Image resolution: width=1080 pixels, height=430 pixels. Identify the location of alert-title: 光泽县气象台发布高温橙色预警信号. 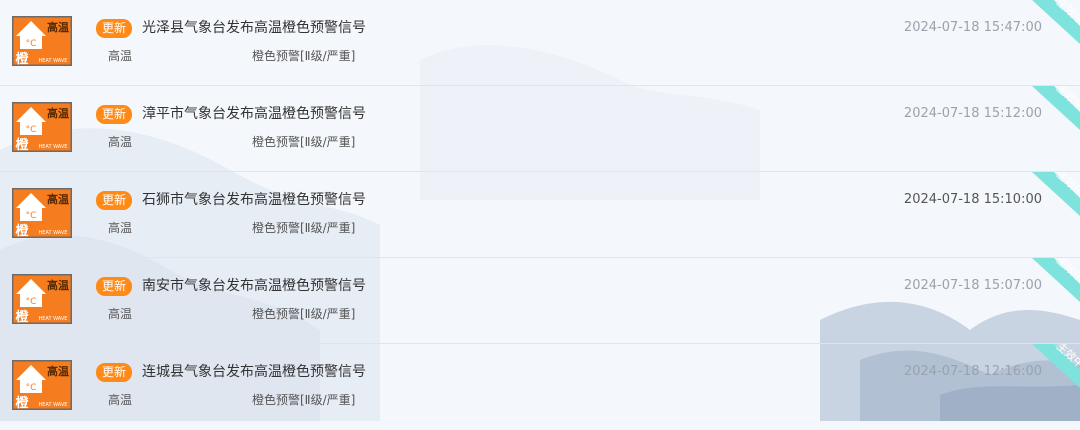
(254, 27).